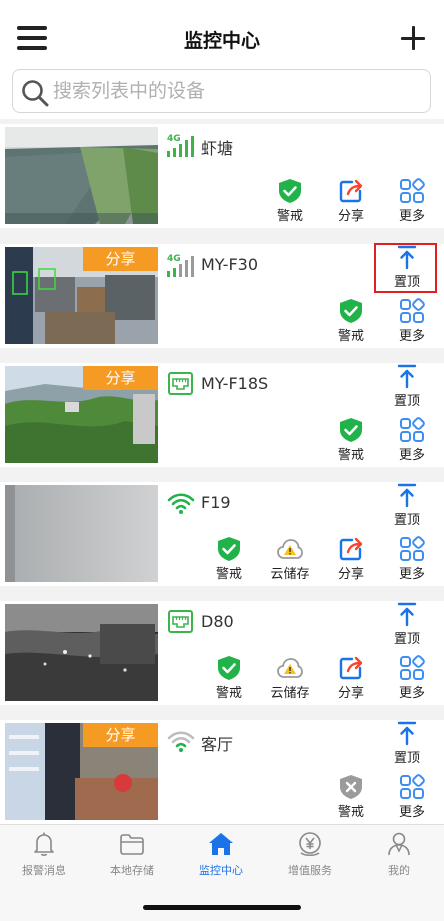  I want to click on top-bar: 监控中心, so click(222, 33).